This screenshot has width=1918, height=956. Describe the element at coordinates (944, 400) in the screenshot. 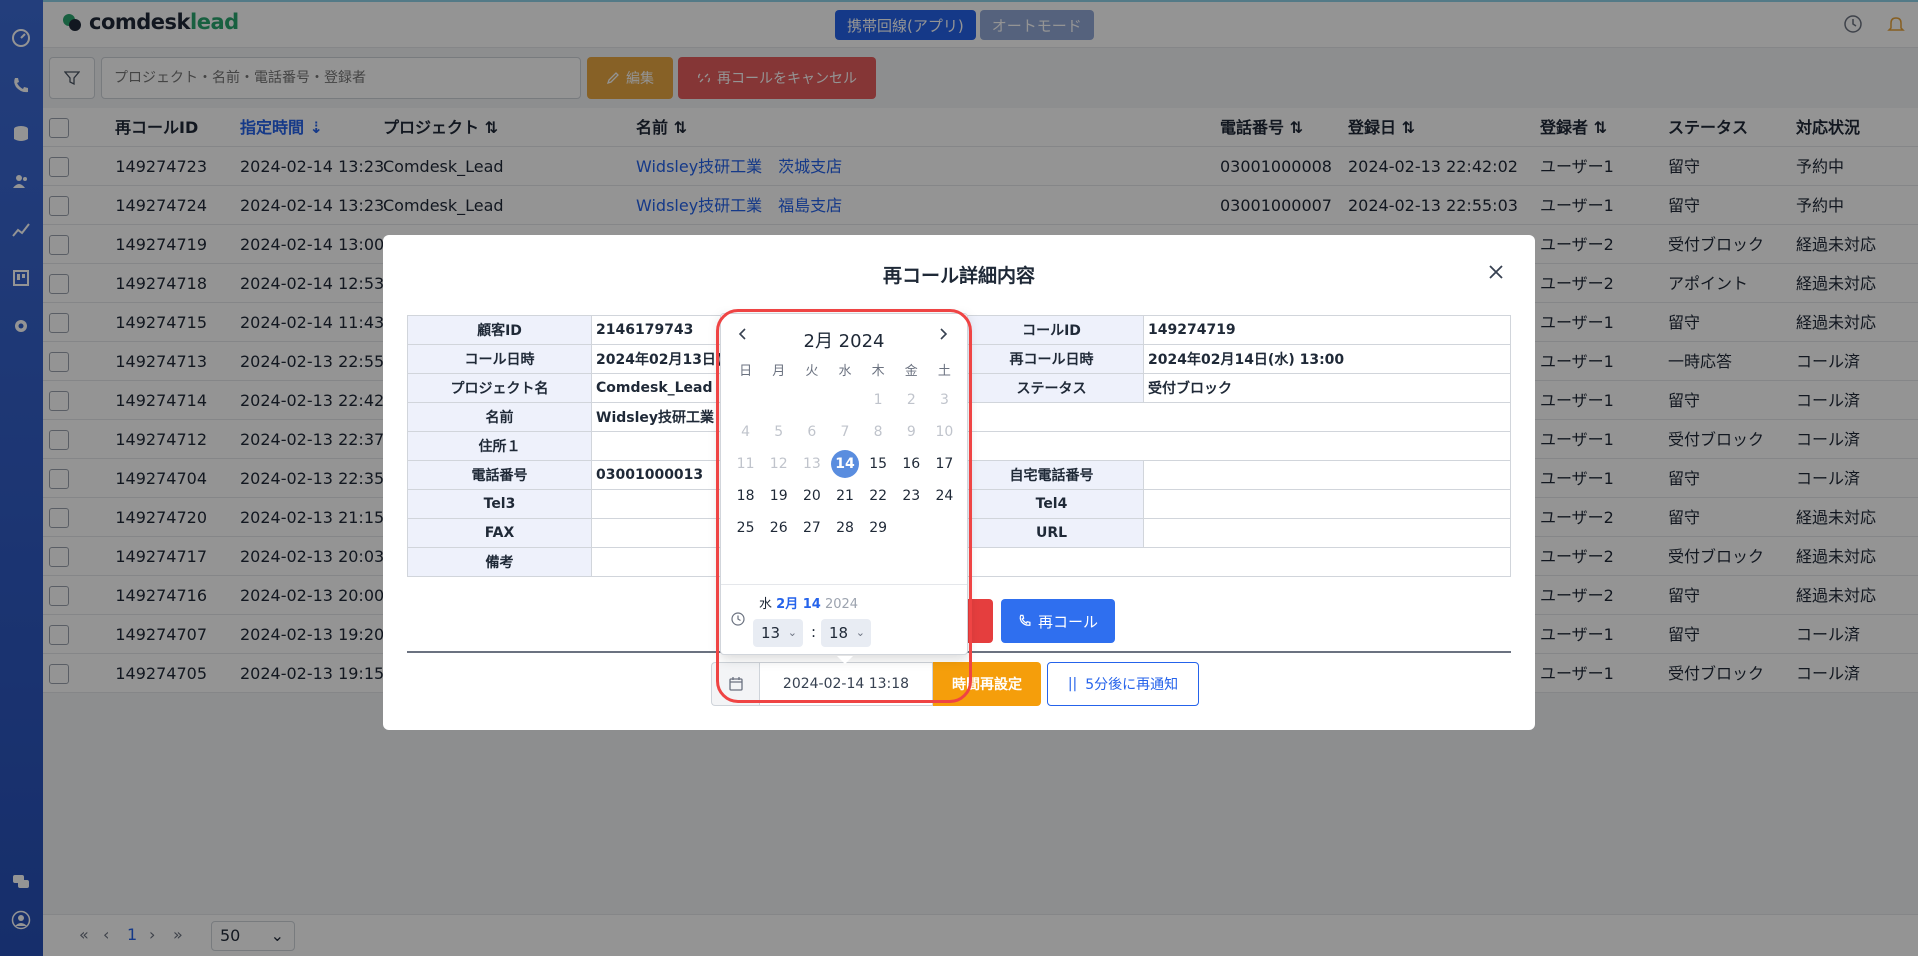

I see `calendar-day: 3` at that location.